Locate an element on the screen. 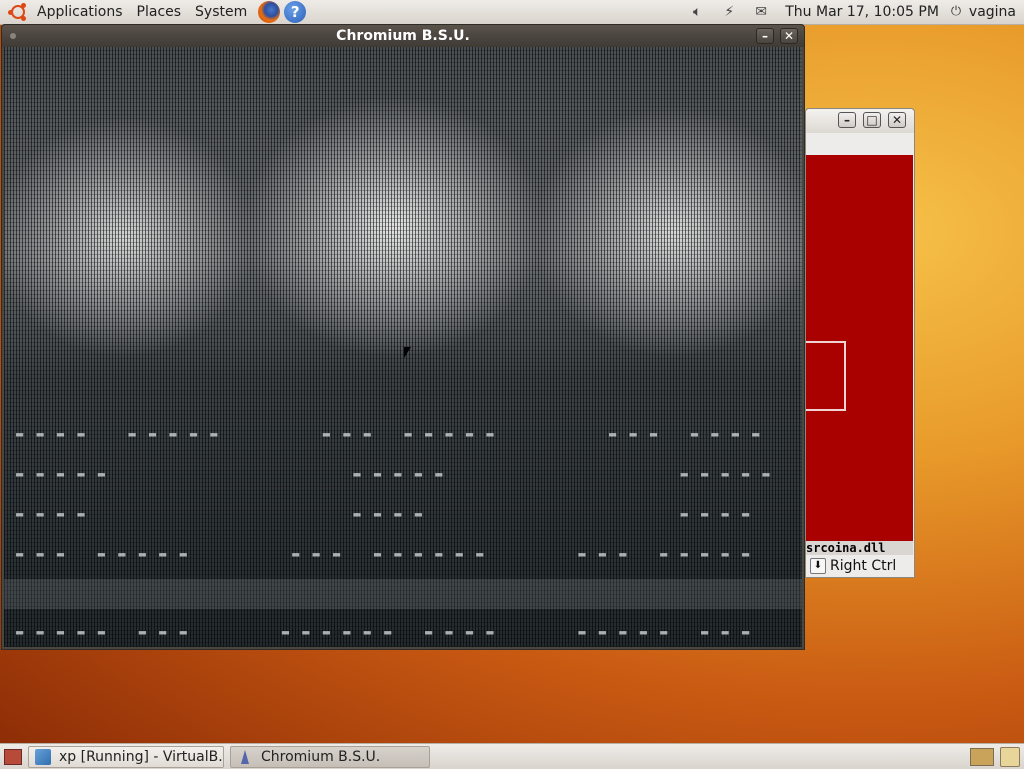  game-menu-highlight is located at coordinates (403, 594).